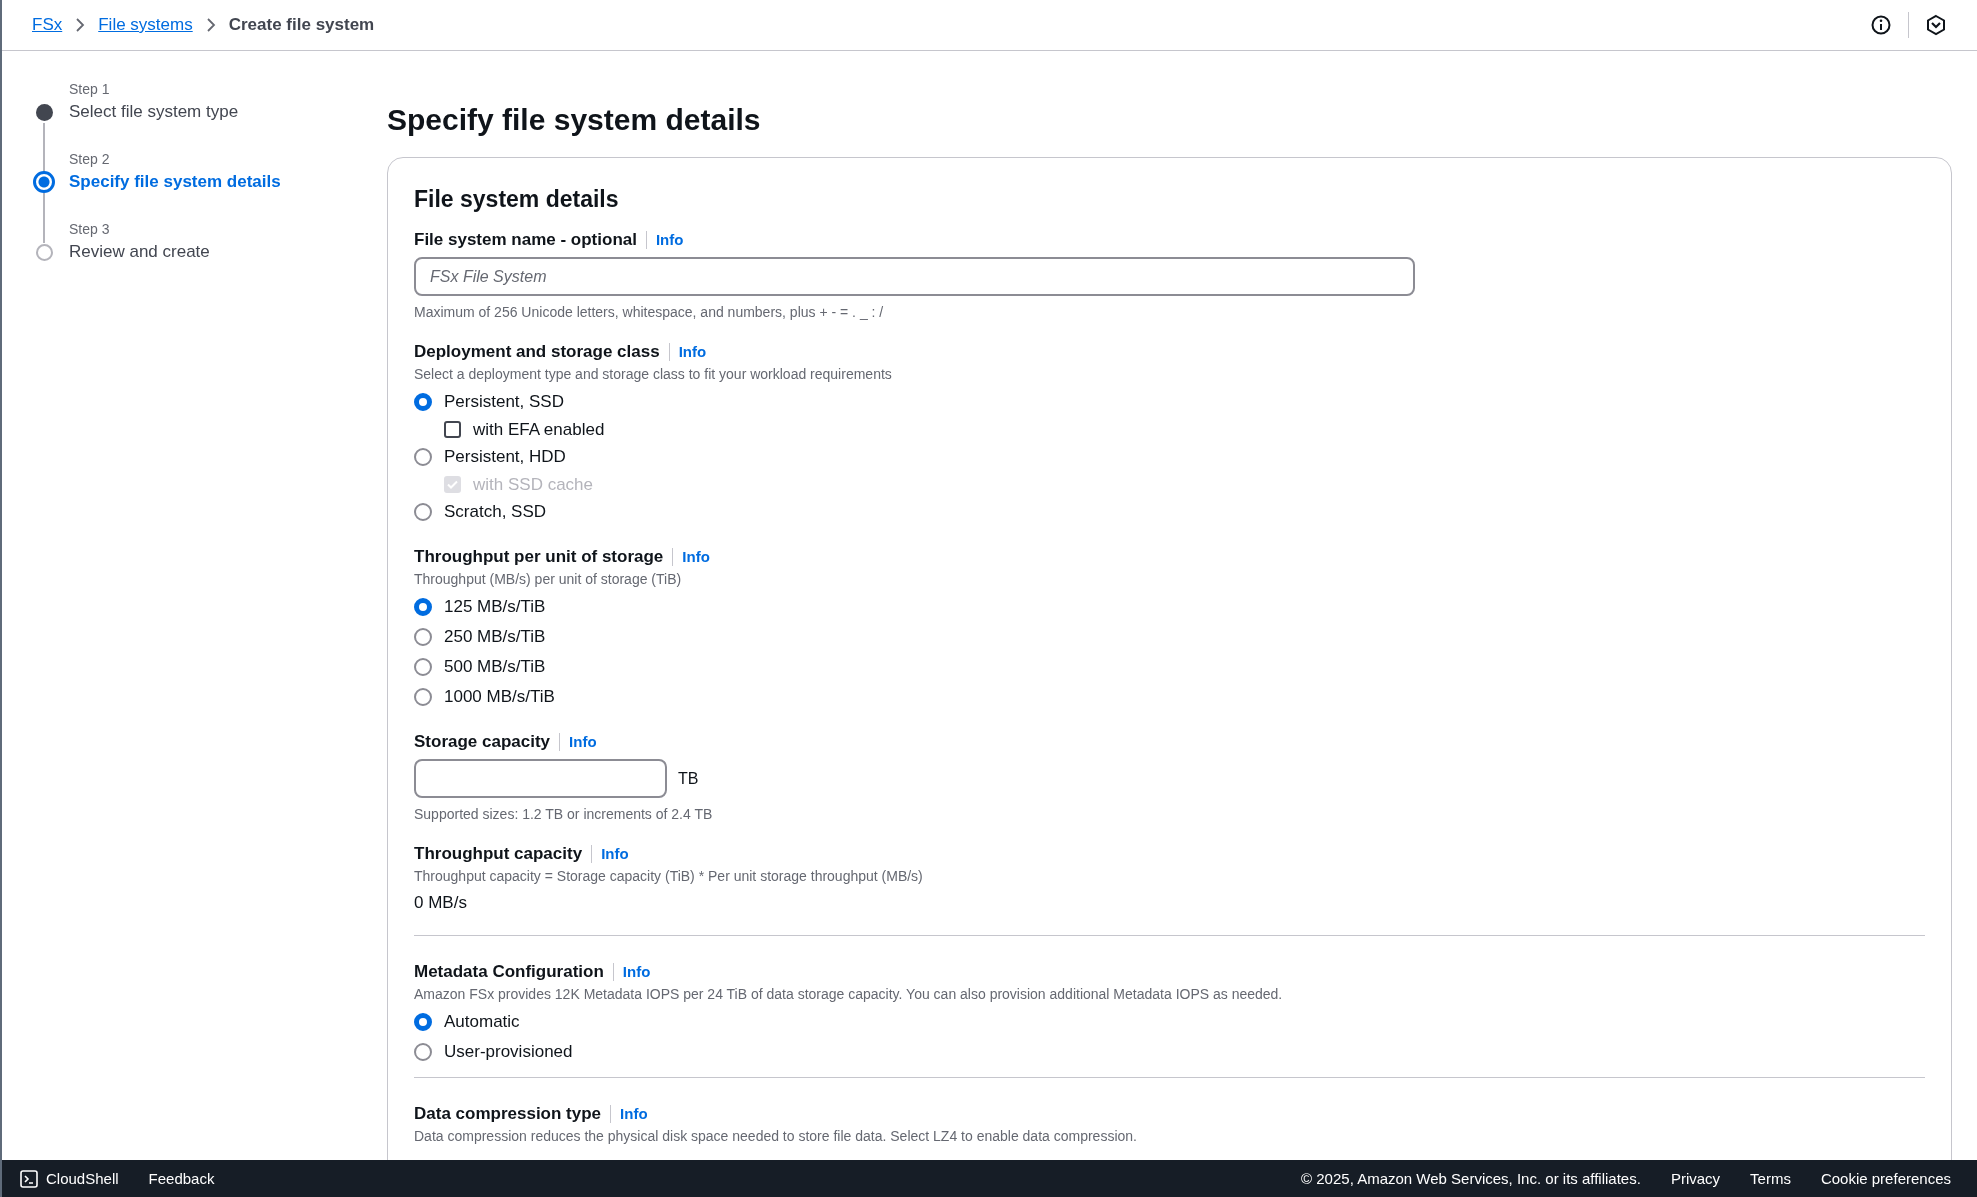  Describe the element at coordinates (1169, 607) in the screenshot. I see `radio-option: 125 MB/s/TiB` at that location.